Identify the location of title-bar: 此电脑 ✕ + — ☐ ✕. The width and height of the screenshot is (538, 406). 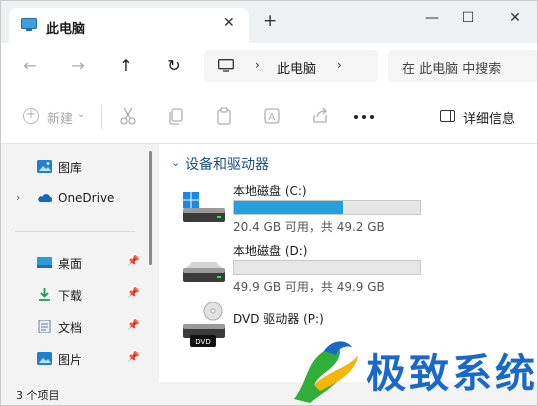
(269, 22).